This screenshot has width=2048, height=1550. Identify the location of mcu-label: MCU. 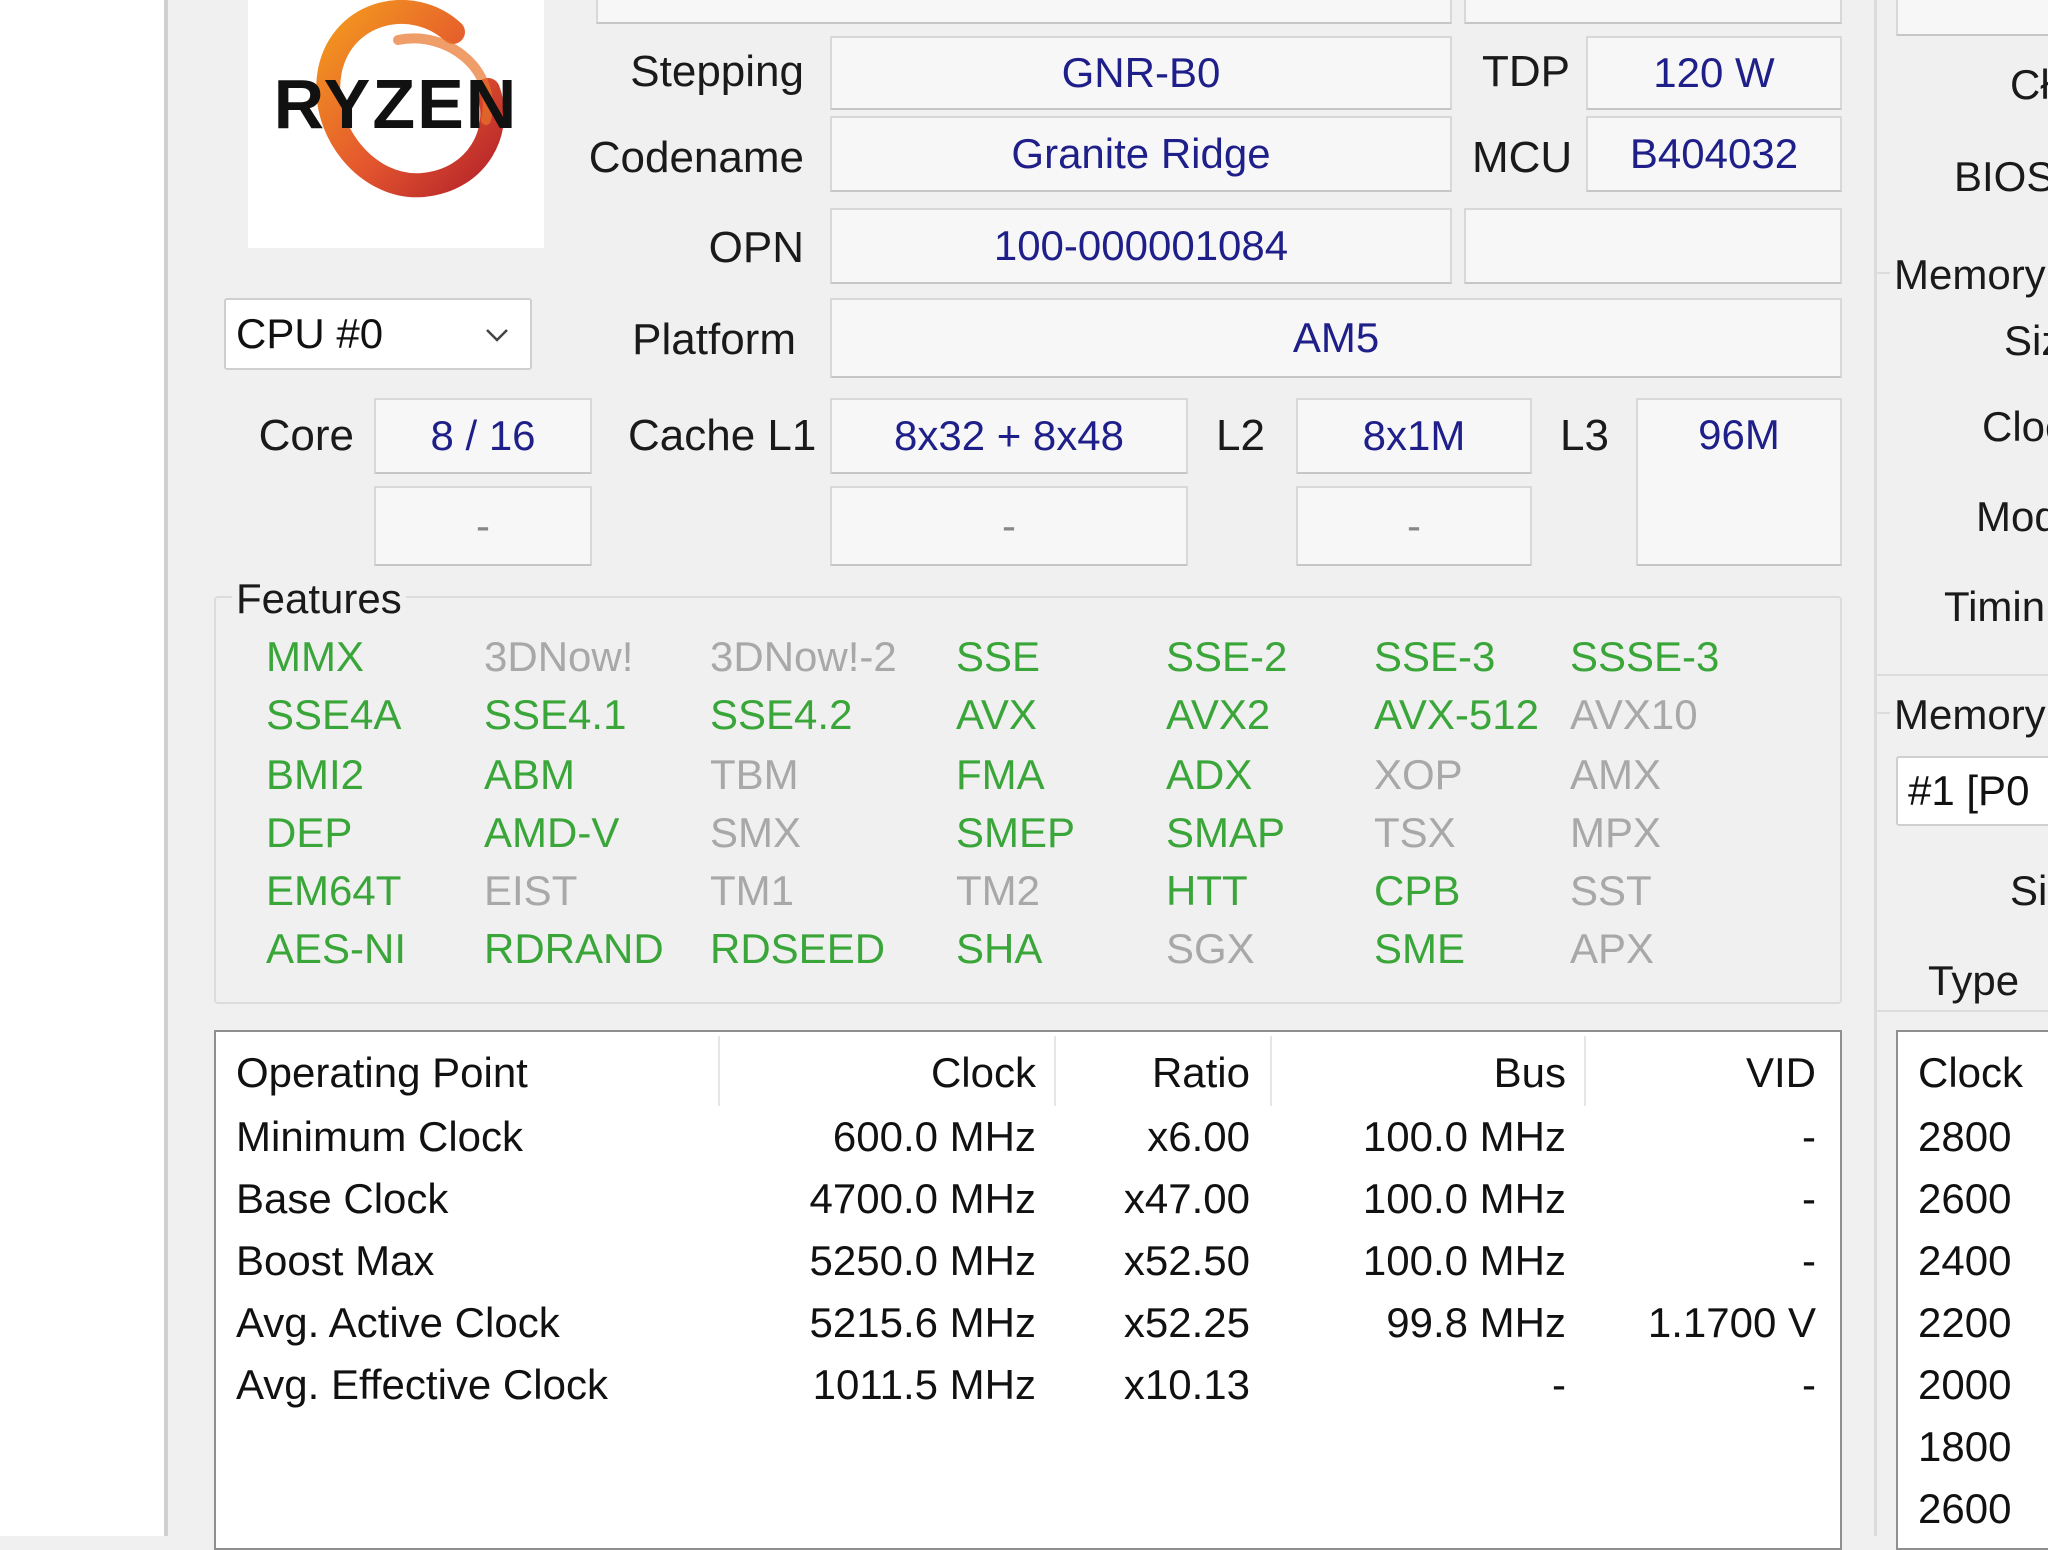
(1522, 157).